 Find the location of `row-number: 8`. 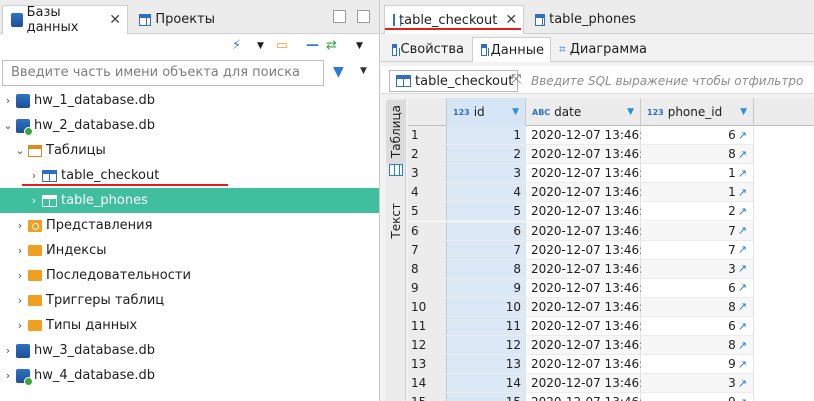

row-number: 8 is located at coordinates (427, 269).